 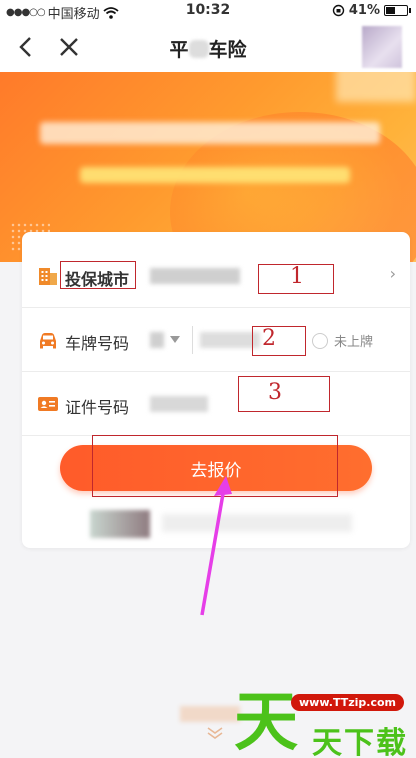 I want to click on banner-blur-corner, so click(x=376, y=87).